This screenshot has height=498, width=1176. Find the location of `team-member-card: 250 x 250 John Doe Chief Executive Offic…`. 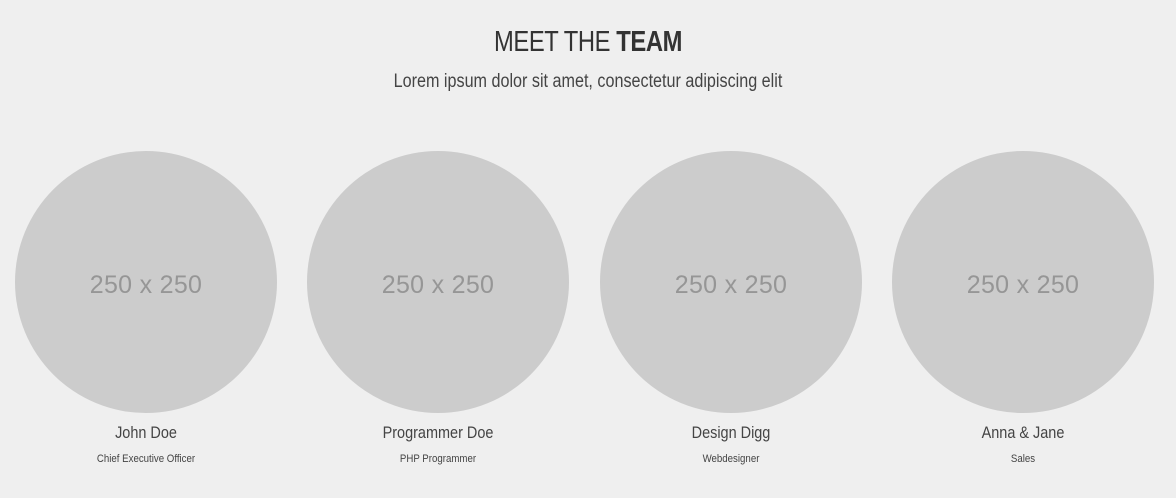

team-member-card: 250 x 250 John Doe Chief Executive Offic… is located at coordinates (146, 308).